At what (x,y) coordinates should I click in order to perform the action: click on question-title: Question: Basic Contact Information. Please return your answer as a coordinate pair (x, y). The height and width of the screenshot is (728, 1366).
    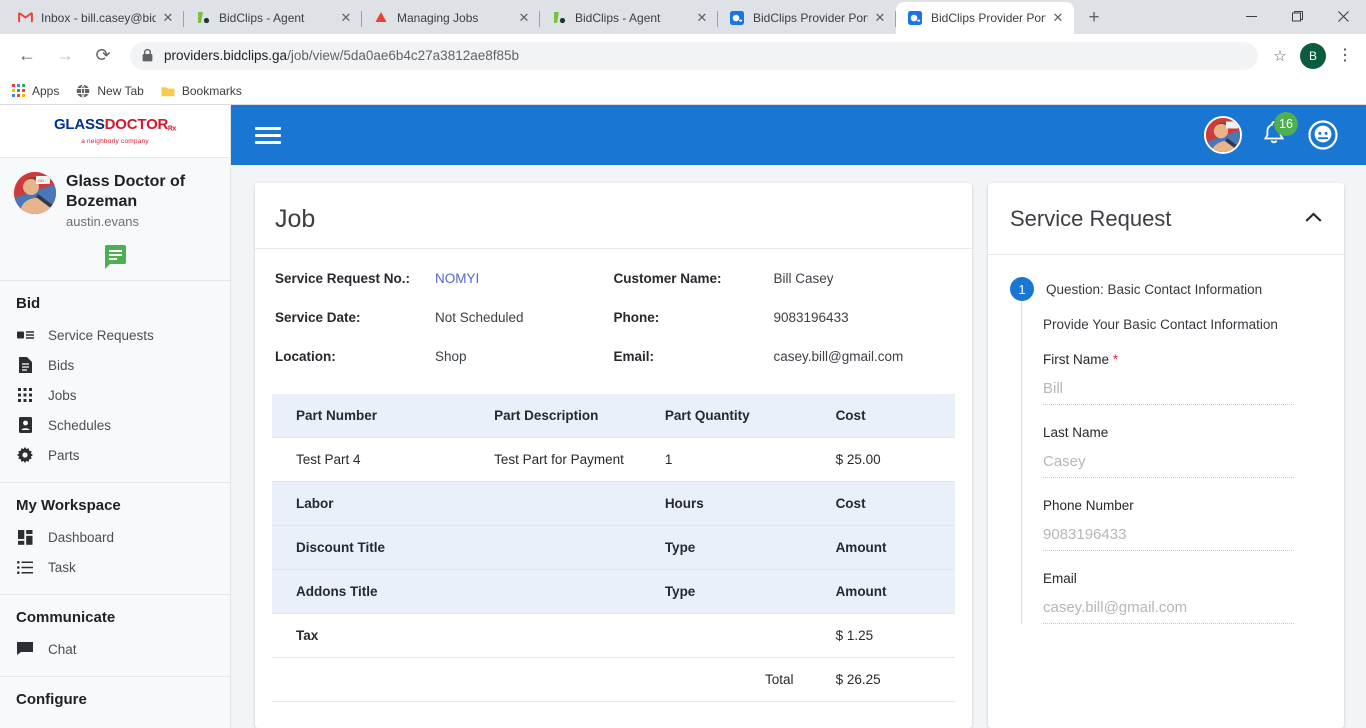
    Looking at the image, I should click on (1154, 289).